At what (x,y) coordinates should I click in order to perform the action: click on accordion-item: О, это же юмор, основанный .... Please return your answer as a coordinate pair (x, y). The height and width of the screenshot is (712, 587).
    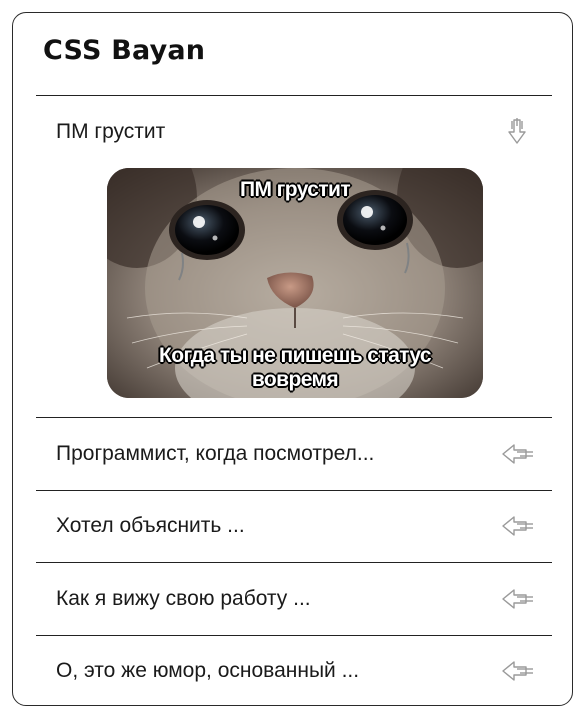
    Looking at the image, I should click on (294, 671).